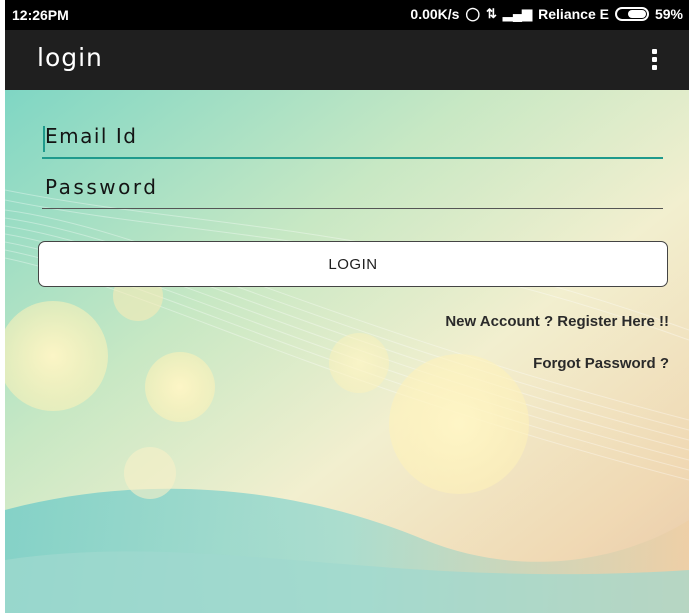 This screenshot has width=697, height=613. I want to click on email-field, so click(352, 137).